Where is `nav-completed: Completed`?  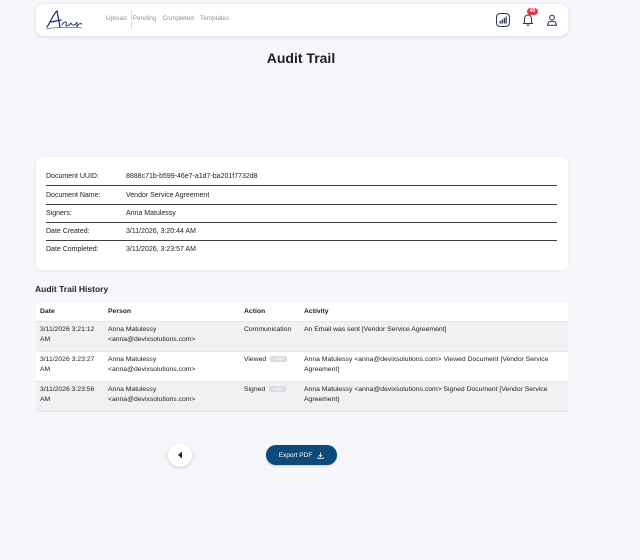
nav-completed: Completed is located at coordinates (177, 18).